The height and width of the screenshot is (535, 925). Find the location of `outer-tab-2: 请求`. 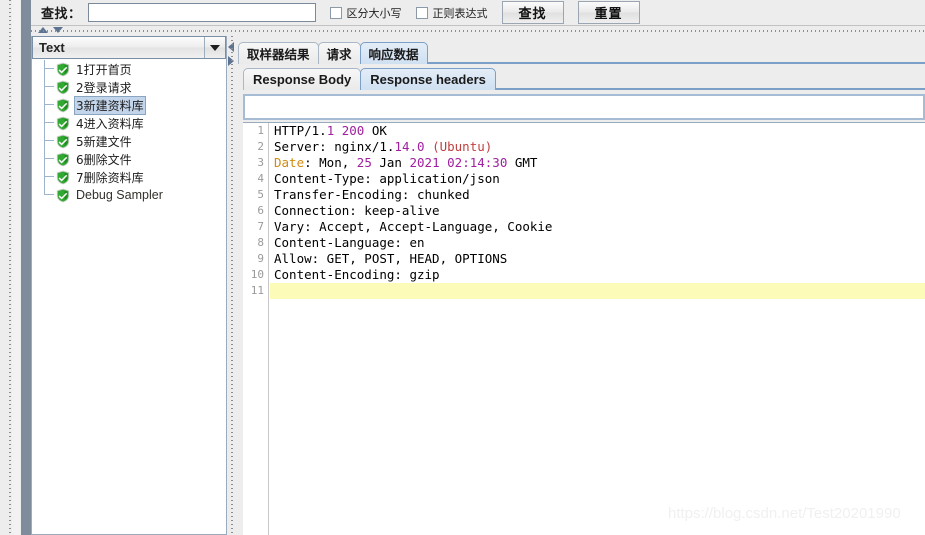

outer-tab-2: 请求 is located at coordinates (339, 53).